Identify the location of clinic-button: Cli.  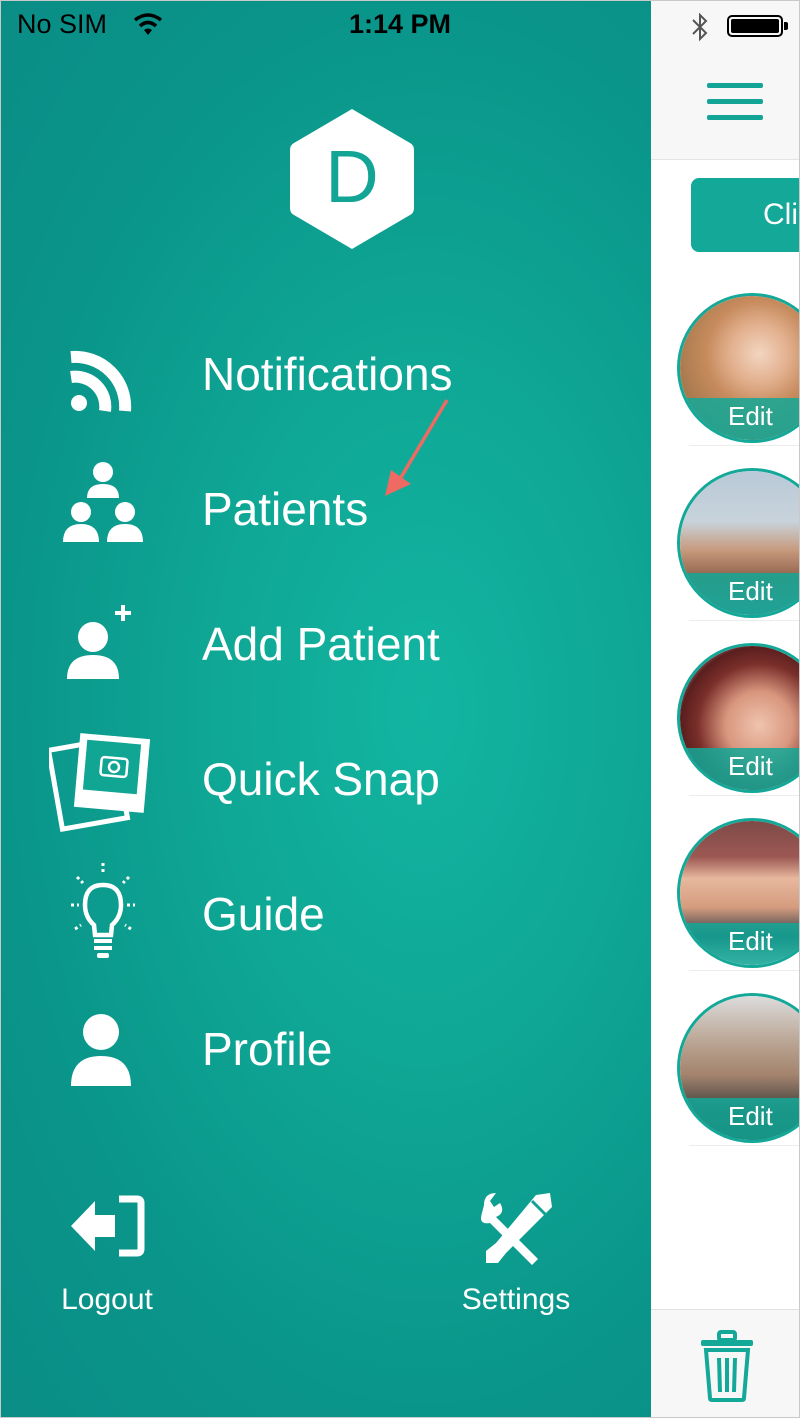
(745, 215).